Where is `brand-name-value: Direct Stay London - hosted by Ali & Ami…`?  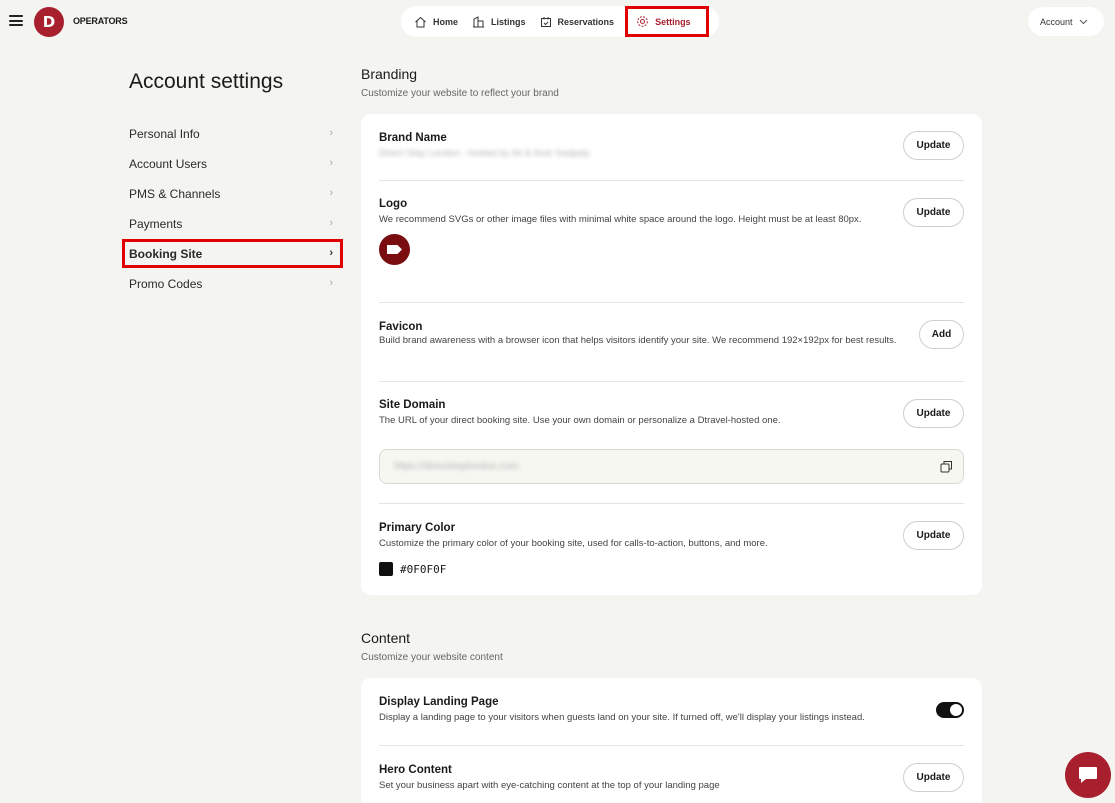 brand-name-value: Direct Stay London - hosted by Ali & Ami… is located at coordinates (484, 153).